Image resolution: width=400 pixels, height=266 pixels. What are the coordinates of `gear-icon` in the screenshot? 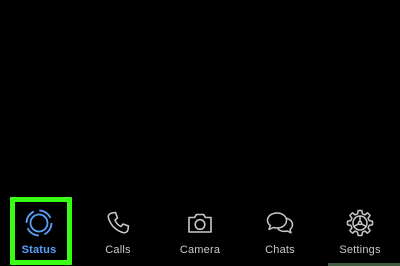 It's located at (360, 223).